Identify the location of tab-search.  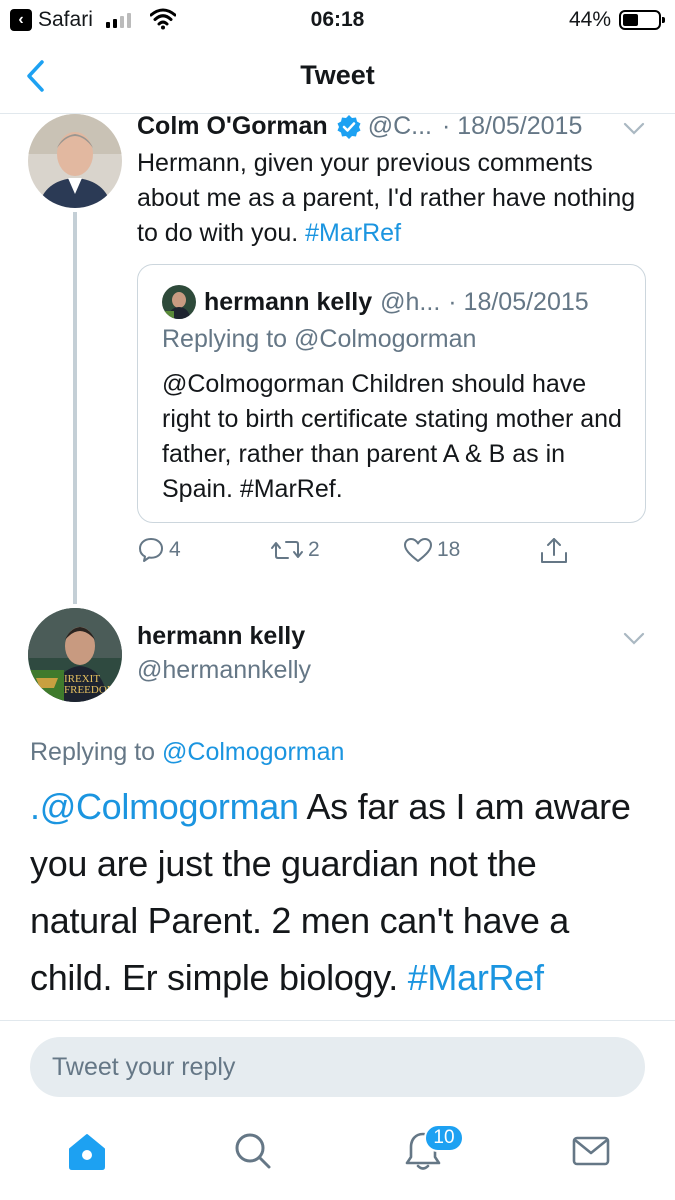
(253, 1151).